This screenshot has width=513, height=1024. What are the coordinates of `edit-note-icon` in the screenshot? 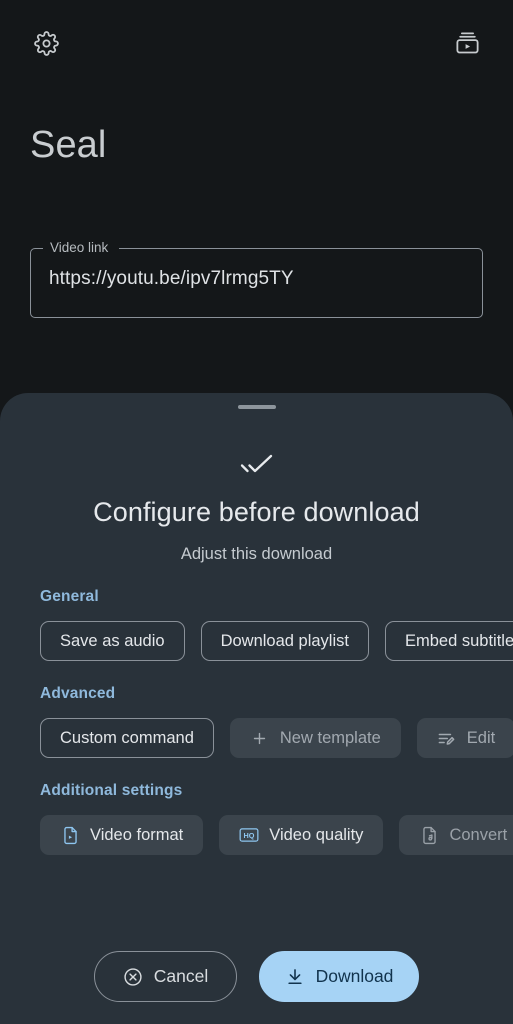 It's located at (447, 738).